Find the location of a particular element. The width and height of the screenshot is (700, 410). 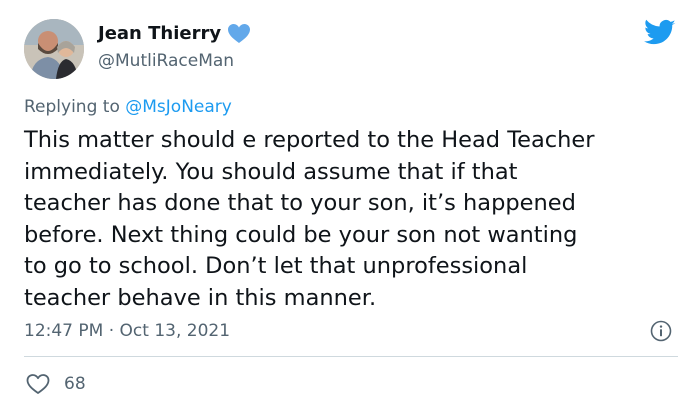

tweet-timestamp: 12:47 PM · Oct 13, 2021 is located at coordinates (127, 331).